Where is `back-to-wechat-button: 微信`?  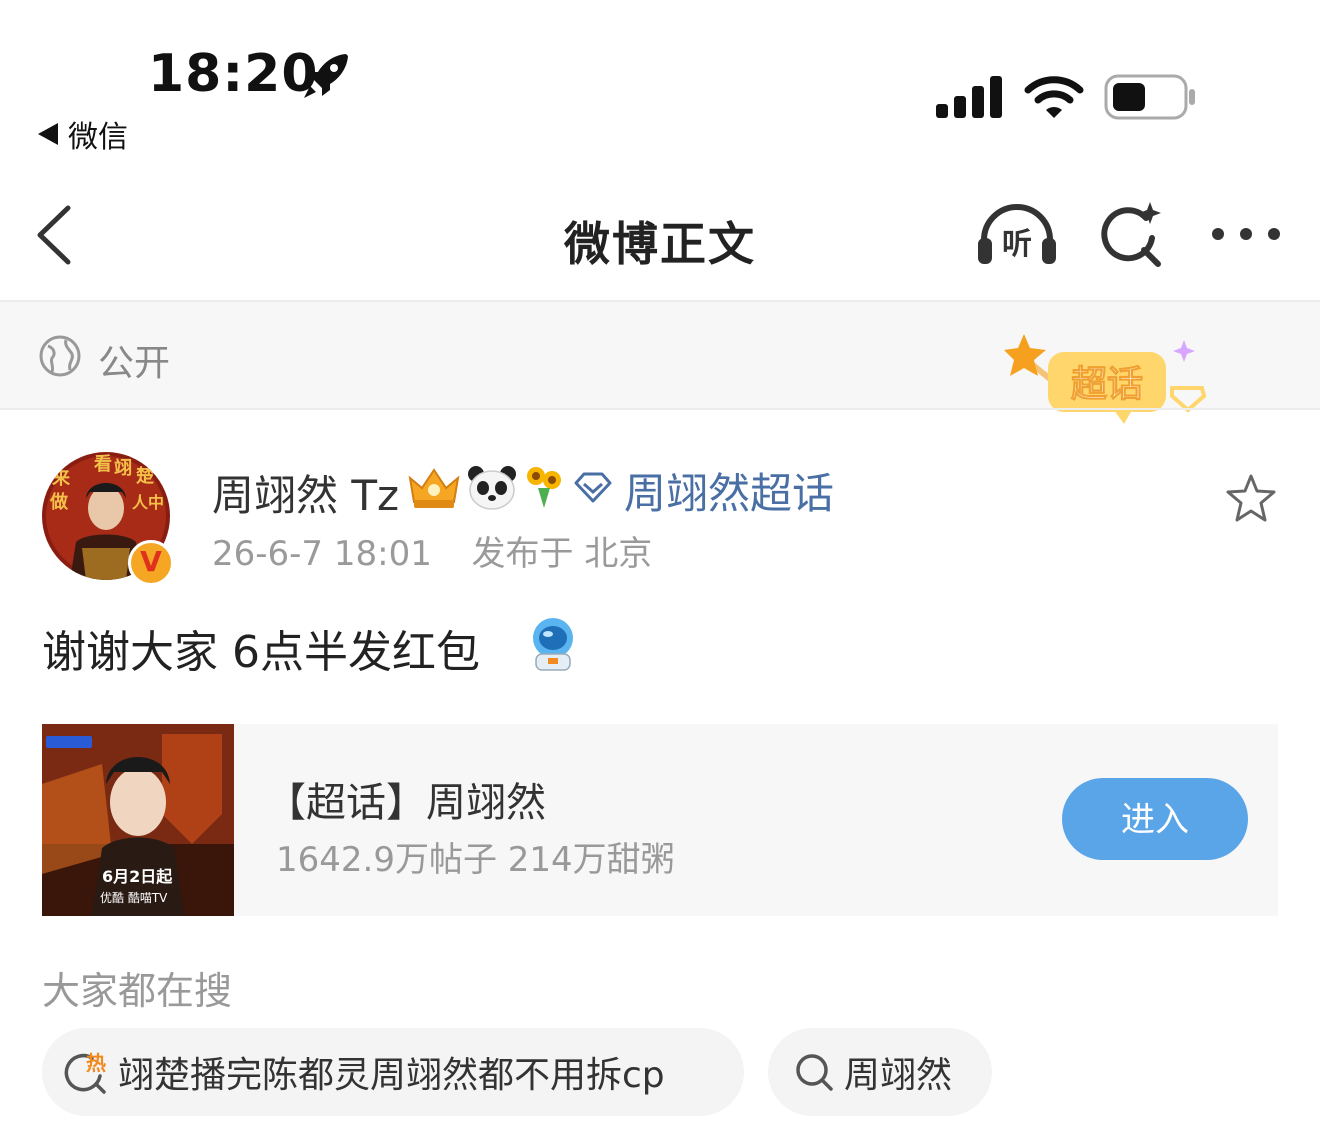 back-to-wechat-button: 微信 is located at coordinates (83, 134).